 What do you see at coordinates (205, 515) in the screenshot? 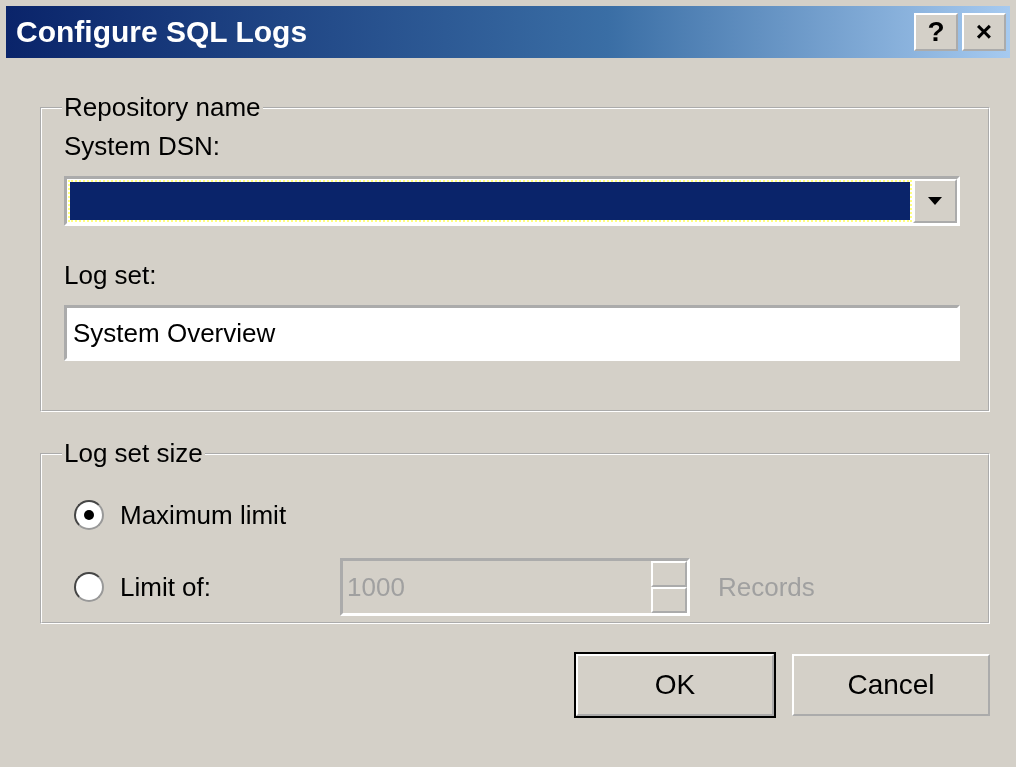
I see `radio-label: Maximum limit` at bounding box center [205, 515].